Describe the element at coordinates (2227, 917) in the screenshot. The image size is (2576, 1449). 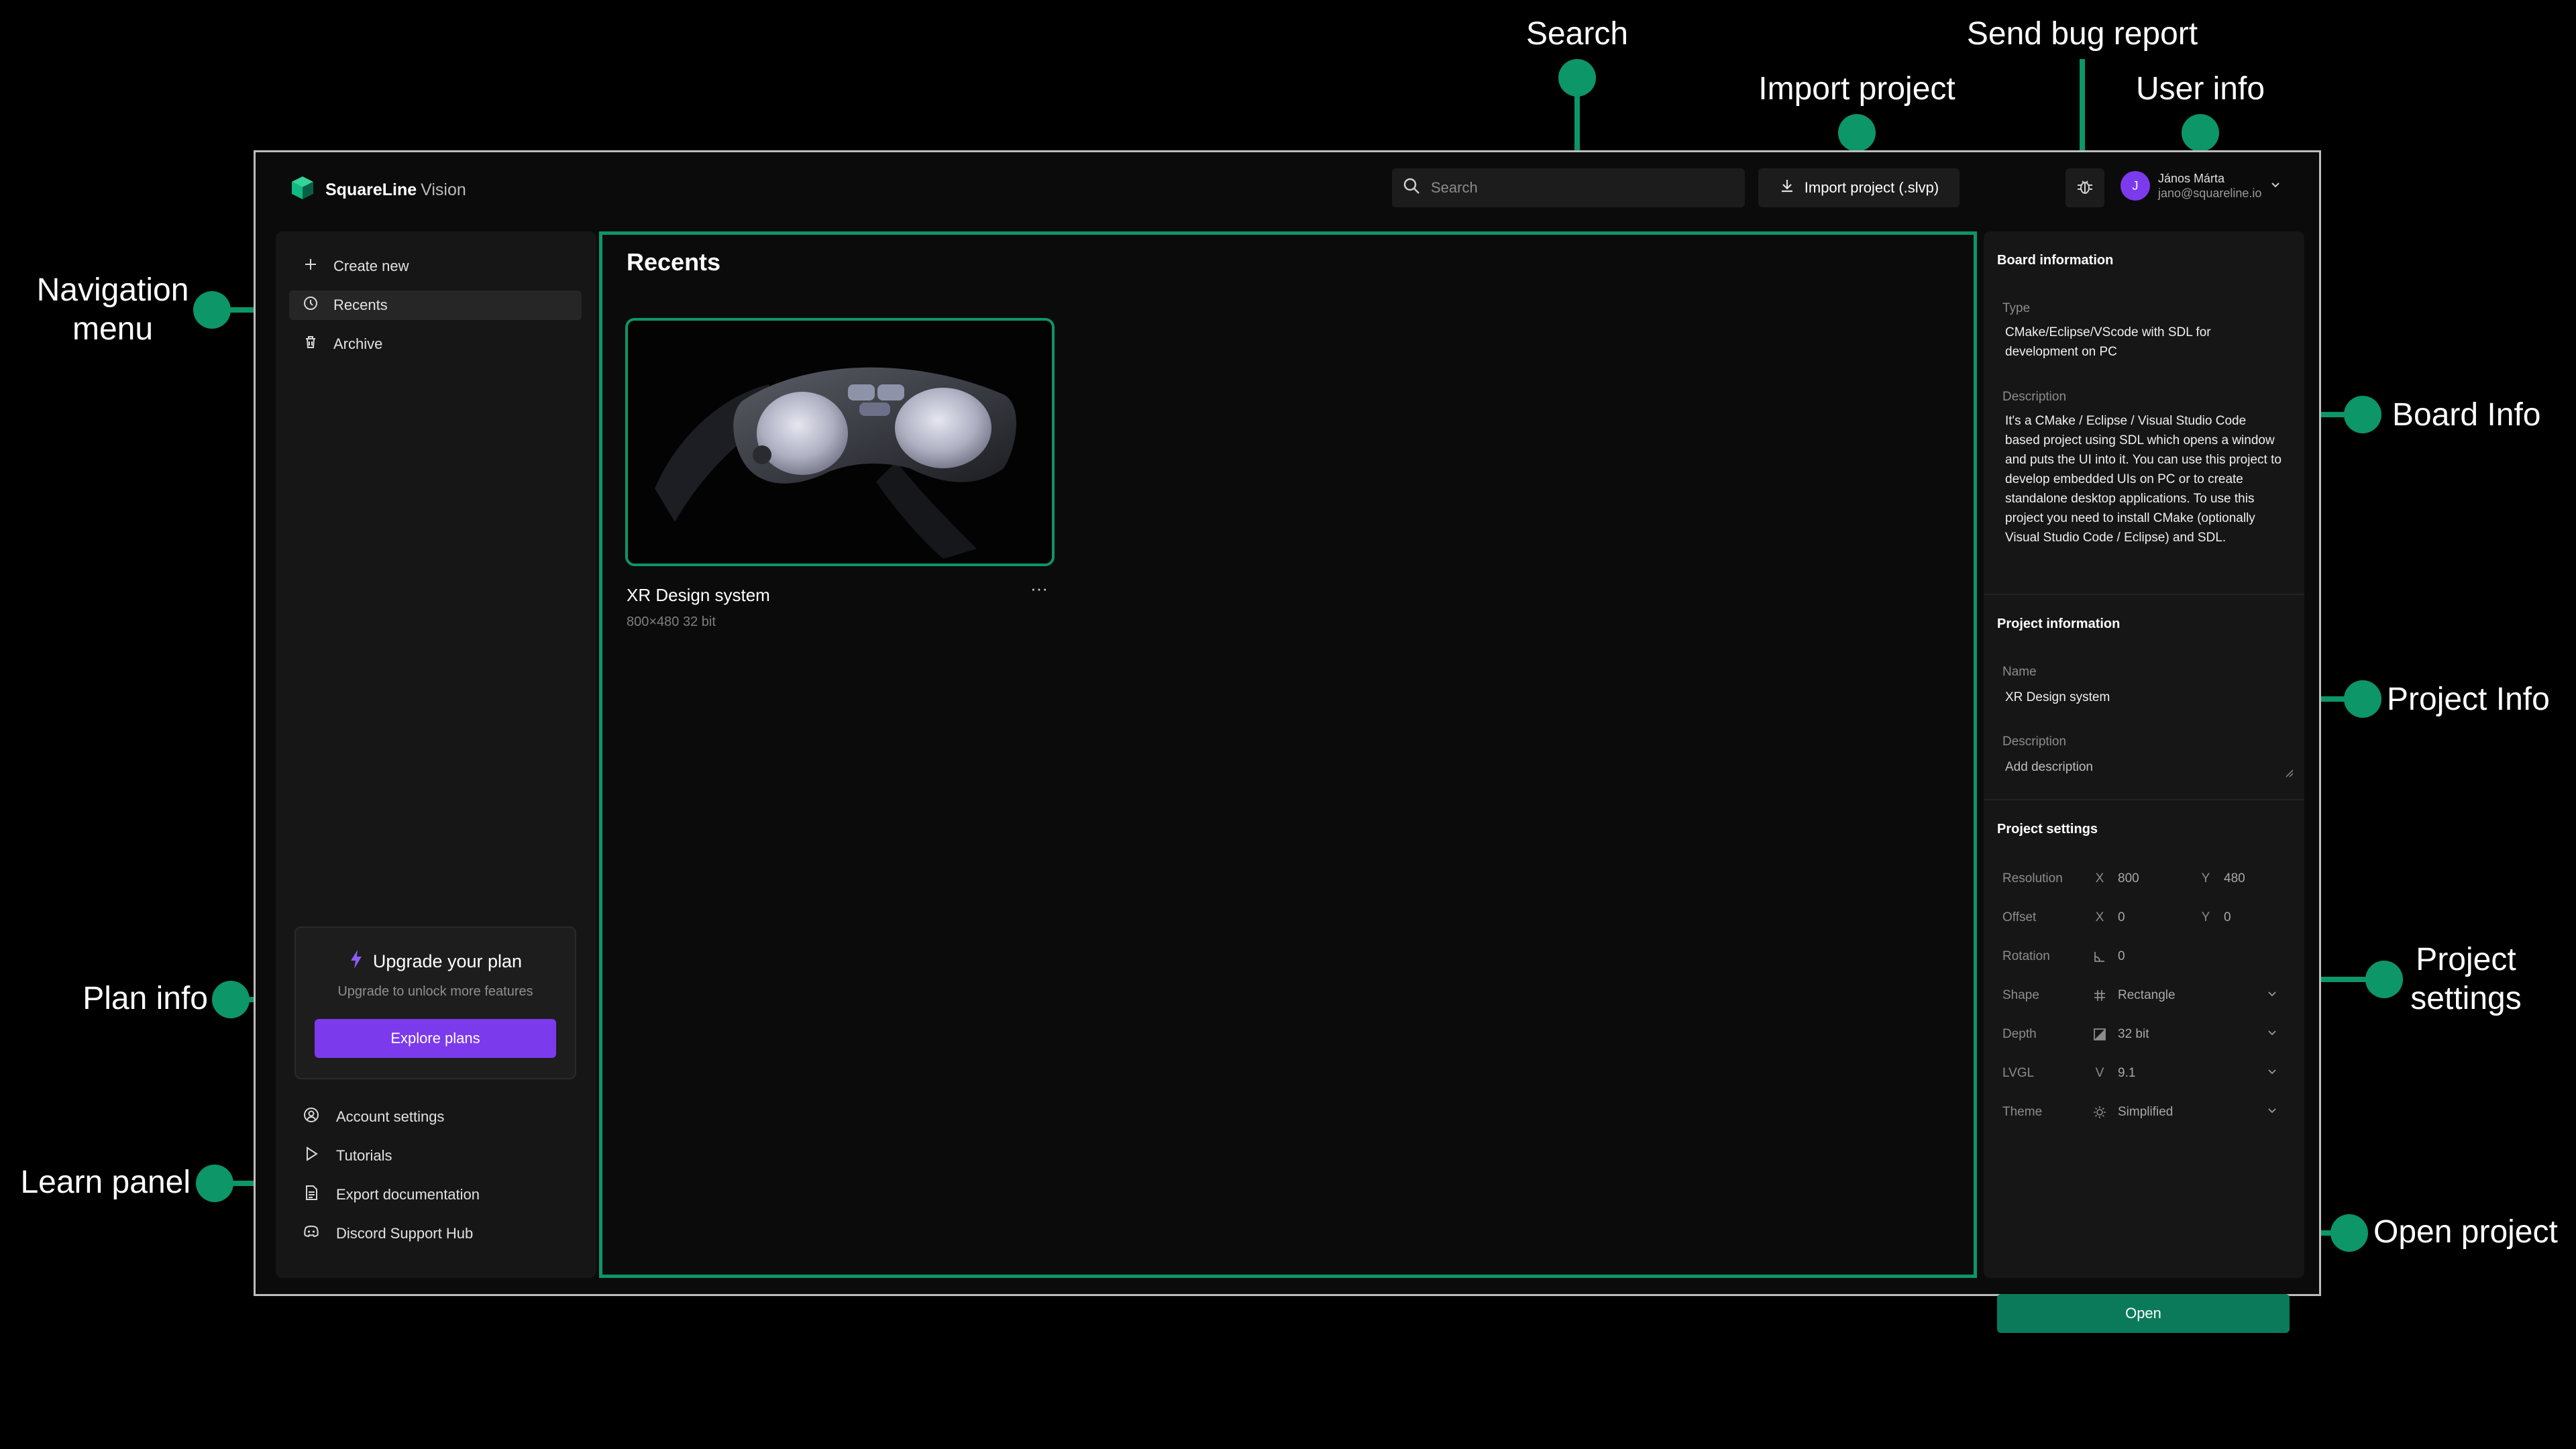
I see `offset-y-input: 0` at that location.